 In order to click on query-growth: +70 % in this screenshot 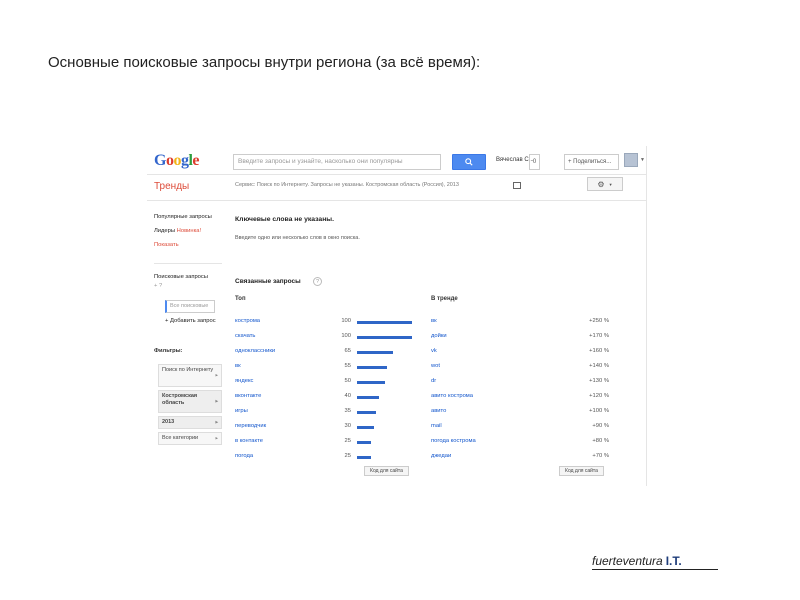, I will do `click(600, 456)`.